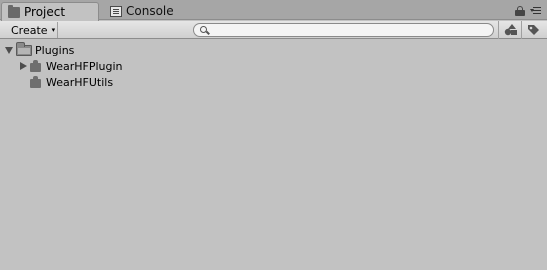  I want to click on collapse-arrow-icon, so click(23, 66).